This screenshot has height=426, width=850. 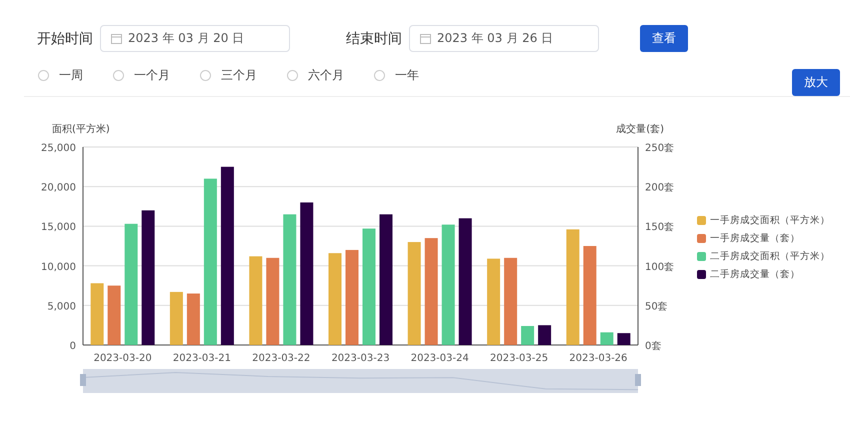 What do you see at coordinates (123, 358) in the screenshot?
I see `category-label: 2023-03-20` at bounding box center [123, 358].